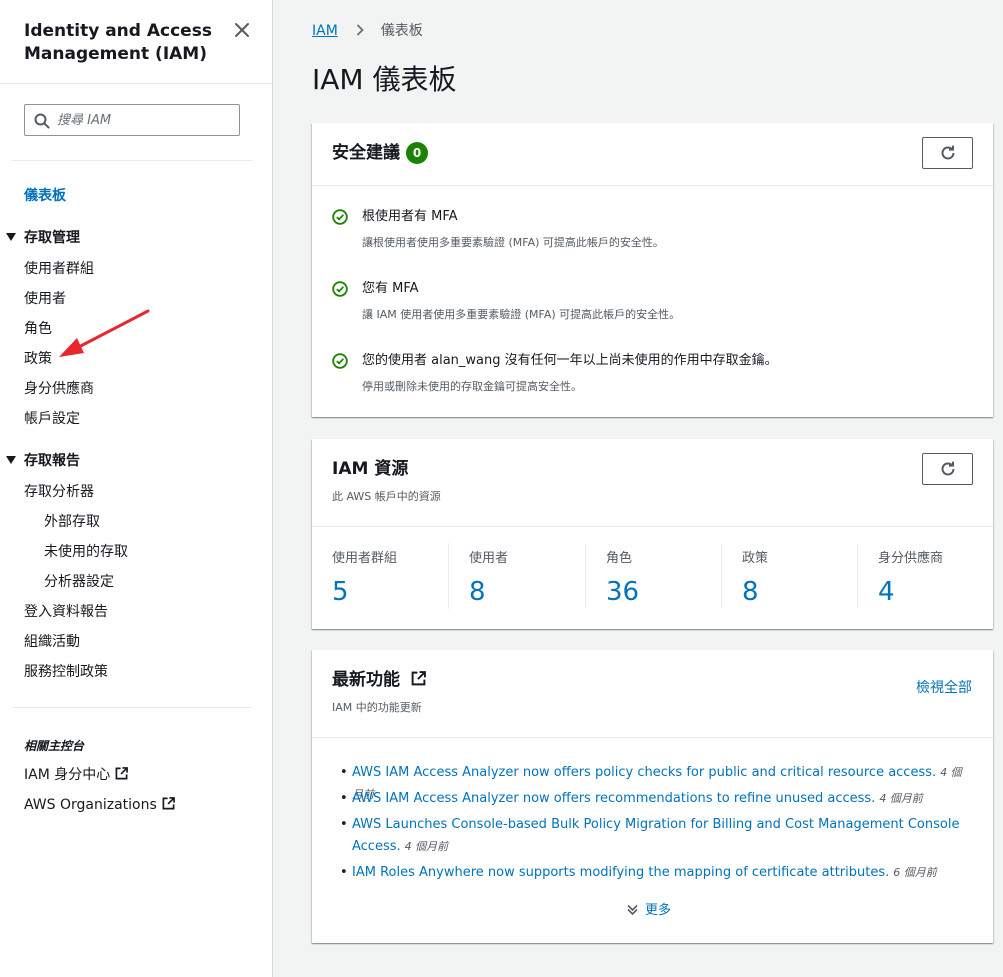 Image resolution: width=1003 pixels, height=977 pixels. I want to click on features-title: 最新功能, so click(366, 680).